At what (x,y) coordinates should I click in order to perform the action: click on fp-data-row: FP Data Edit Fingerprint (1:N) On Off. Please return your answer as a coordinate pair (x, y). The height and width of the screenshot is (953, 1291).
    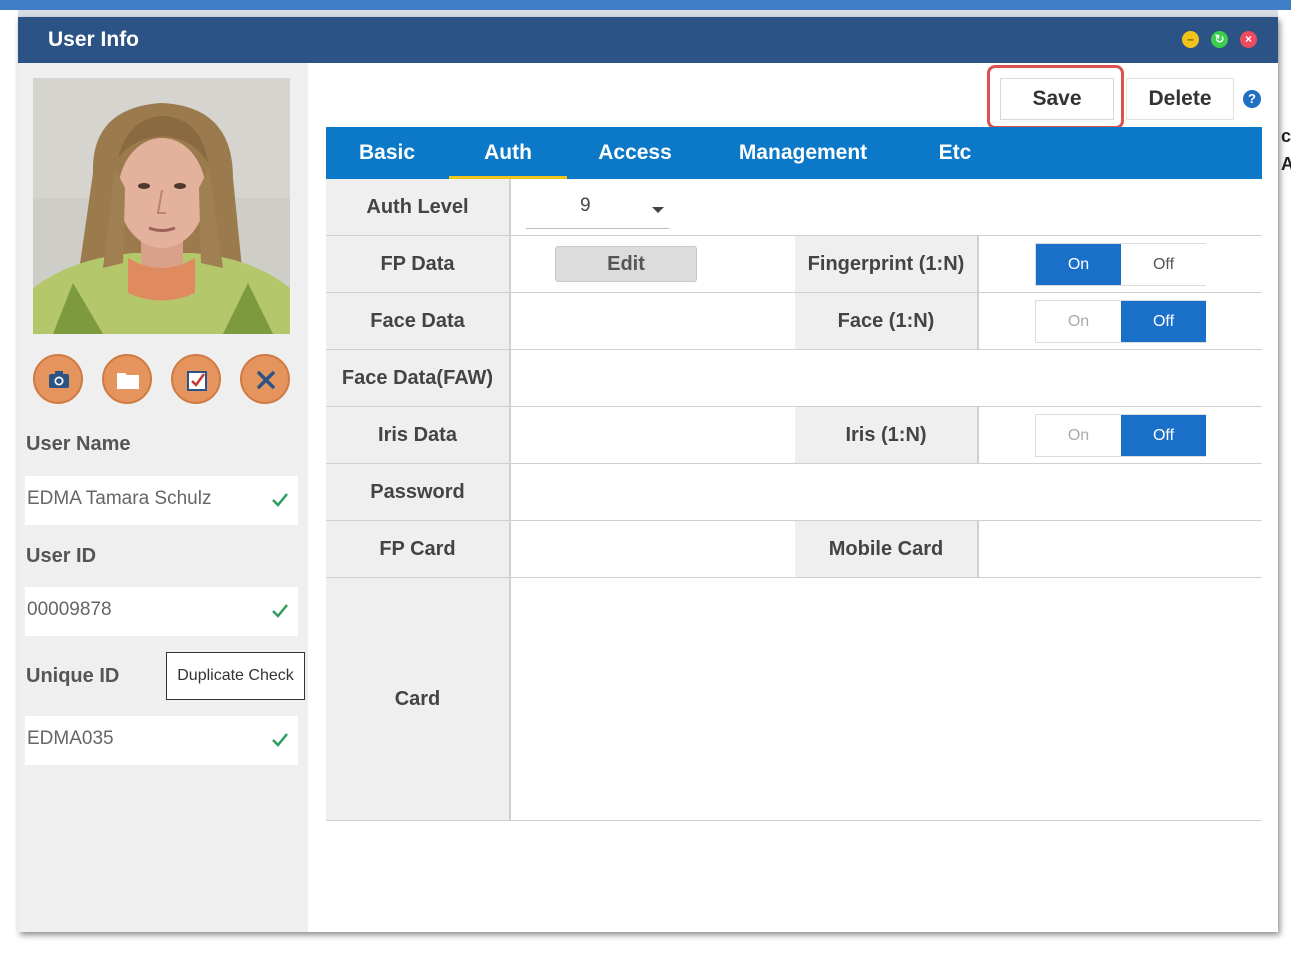
    Looking at the image, I should click on (794, 264).